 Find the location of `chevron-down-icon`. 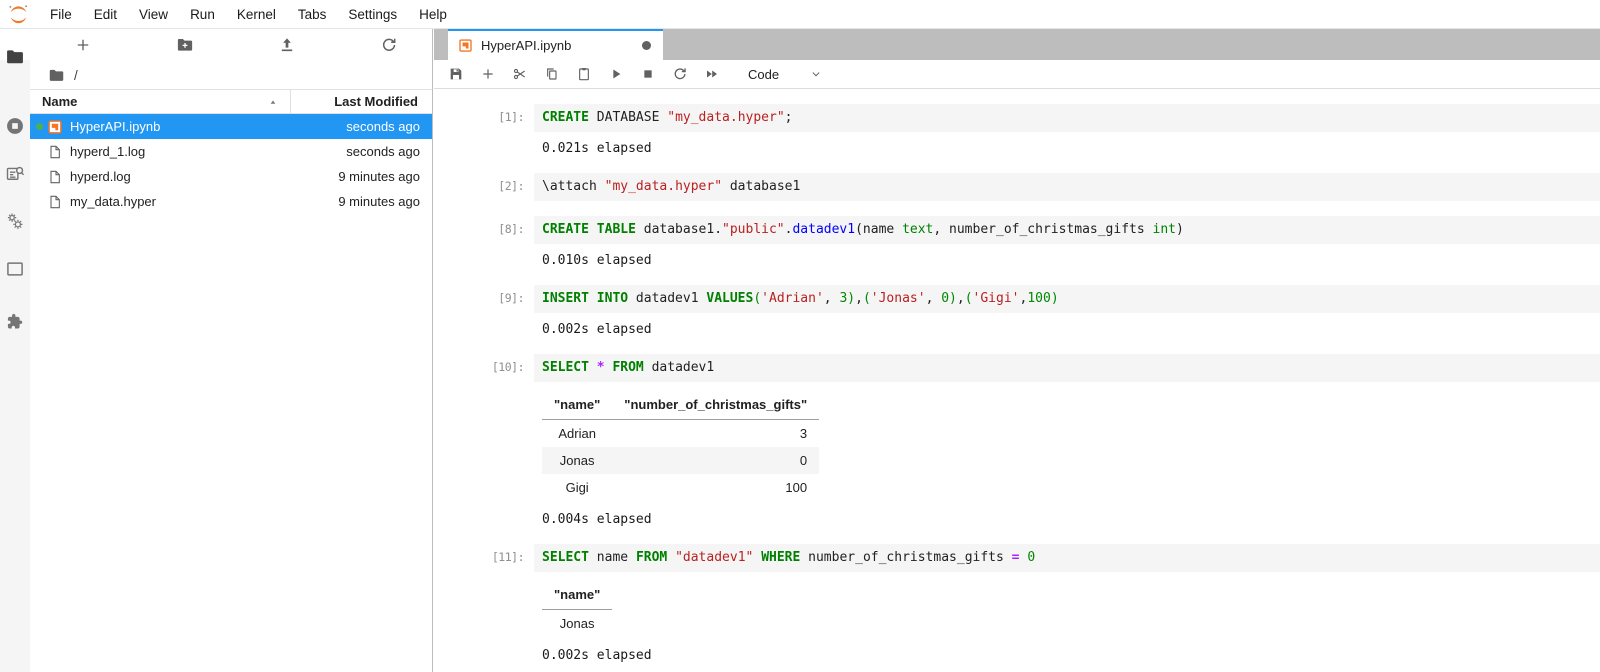

chevron-down-icon is located at coordinates (816, 74).